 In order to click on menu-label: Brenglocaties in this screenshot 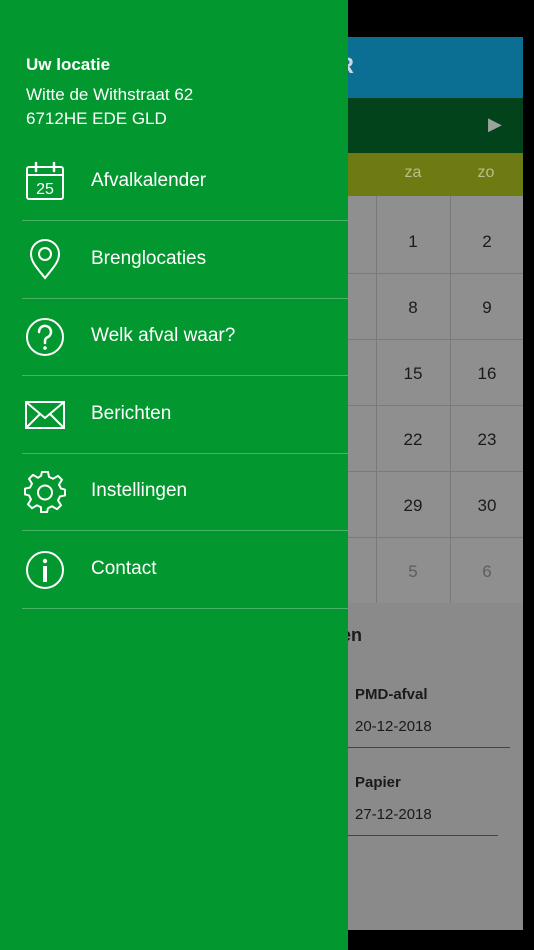, I will do `click(149, 258)`.